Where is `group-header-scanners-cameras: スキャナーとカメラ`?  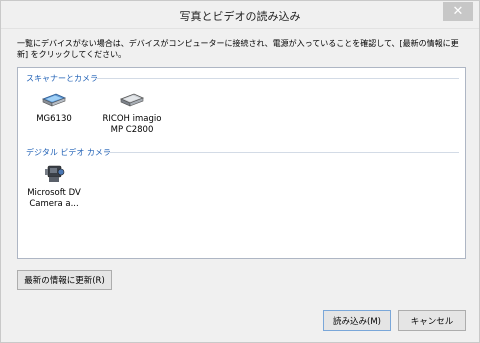
group-header-scanners-cameras: スキャナーとカメラ is located at coordinates (62, 78).